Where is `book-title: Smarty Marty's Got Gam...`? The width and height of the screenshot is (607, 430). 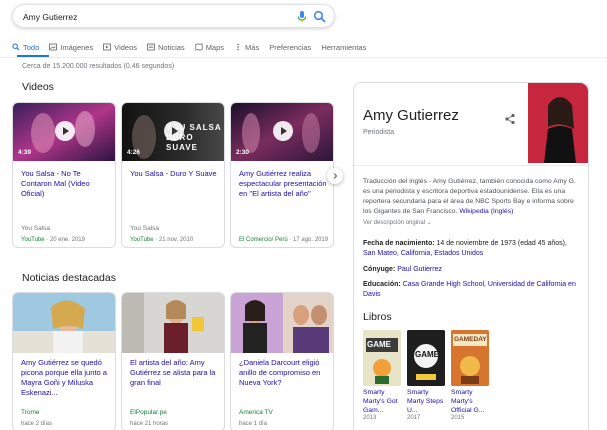
book-title: Smarty Marty's Got Gam... is located at coordinates (380, 401).